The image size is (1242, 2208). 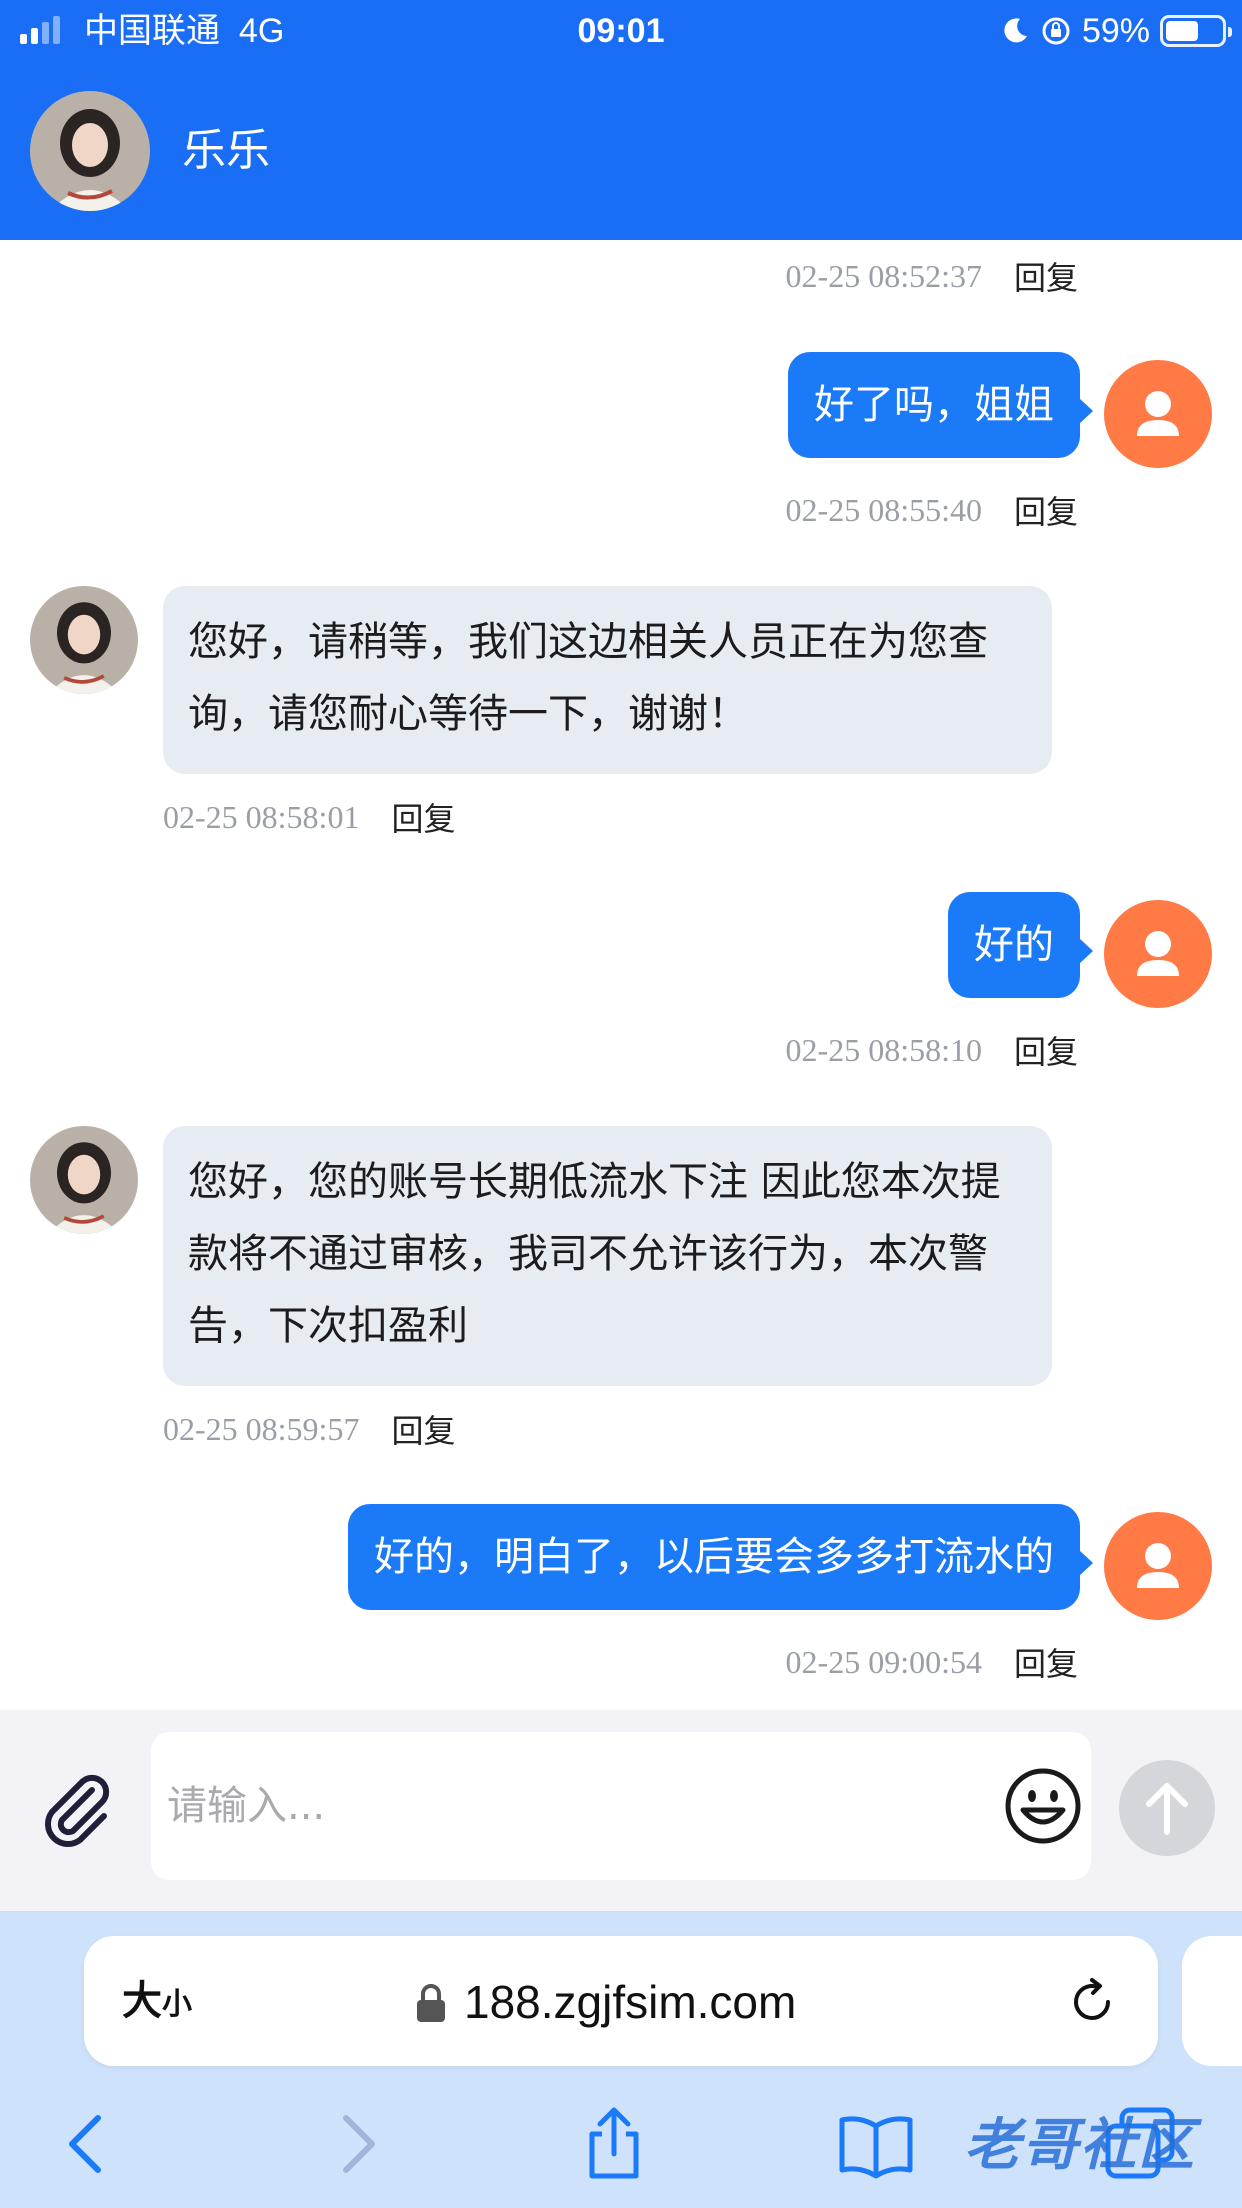 I want to click on orientation-lock-icon, so click(x=1056, y=31).